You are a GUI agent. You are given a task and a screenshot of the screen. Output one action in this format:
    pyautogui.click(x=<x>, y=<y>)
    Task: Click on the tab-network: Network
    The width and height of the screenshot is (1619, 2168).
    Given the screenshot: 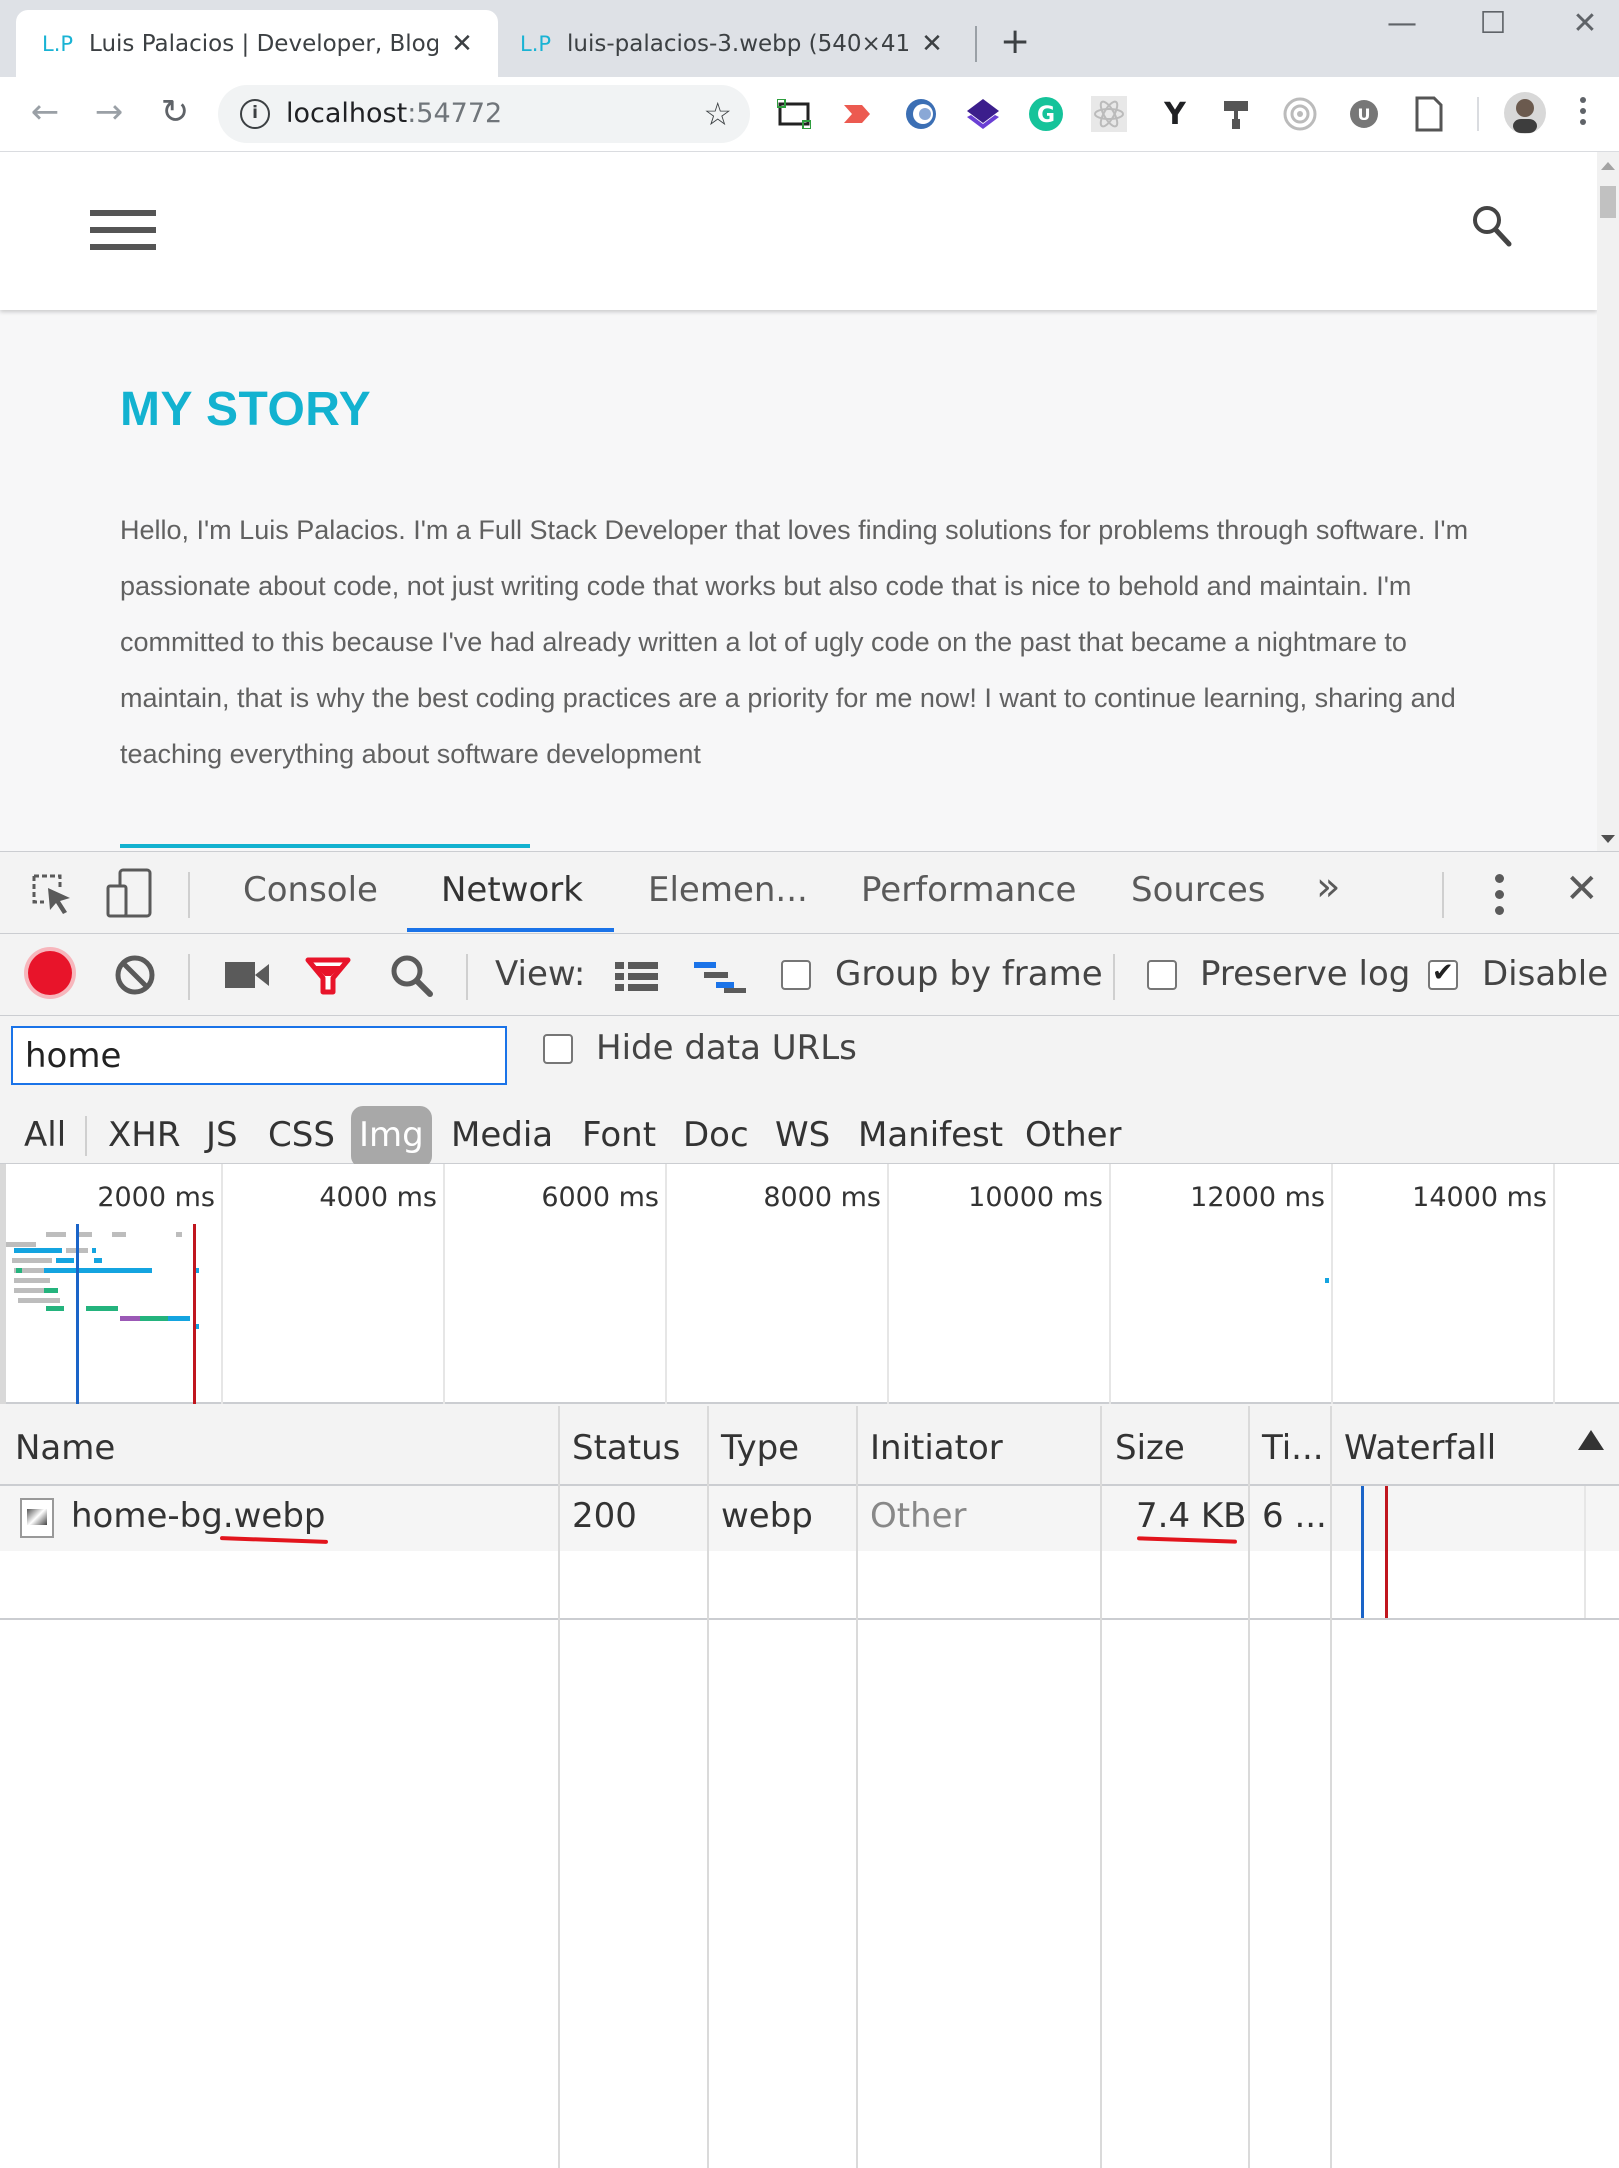 What is the action you would take?
    pyautogui.click(x=512, y=890)
    